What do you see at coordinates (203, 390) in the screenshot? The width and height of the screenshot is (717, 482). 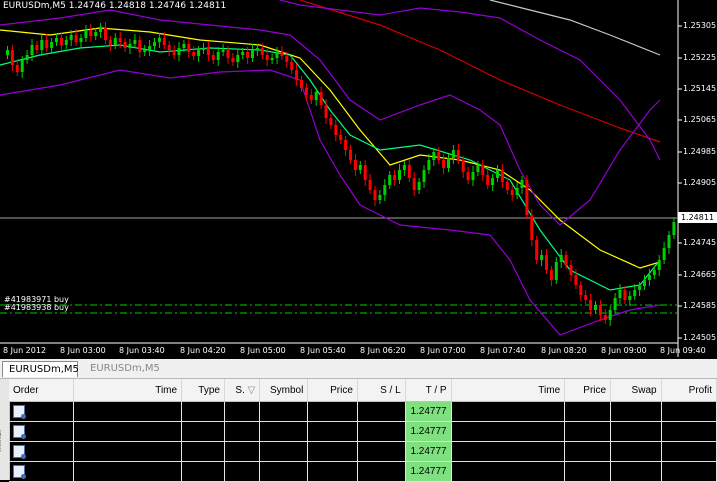 I see `col-header-type: Type` at bounding box center [203, 390].